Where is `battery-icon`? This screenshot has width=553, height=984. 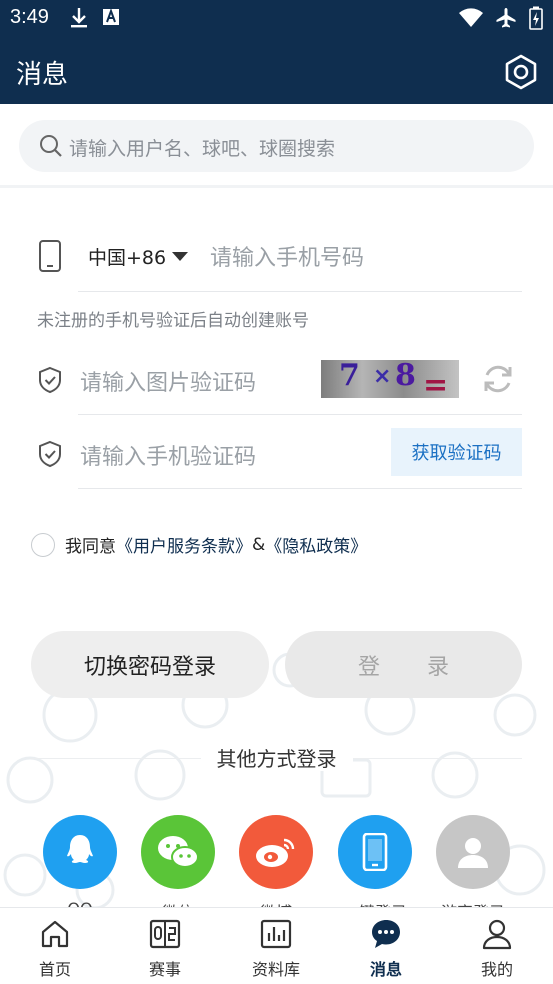
battery-icon is located at coordinates (536, 18).